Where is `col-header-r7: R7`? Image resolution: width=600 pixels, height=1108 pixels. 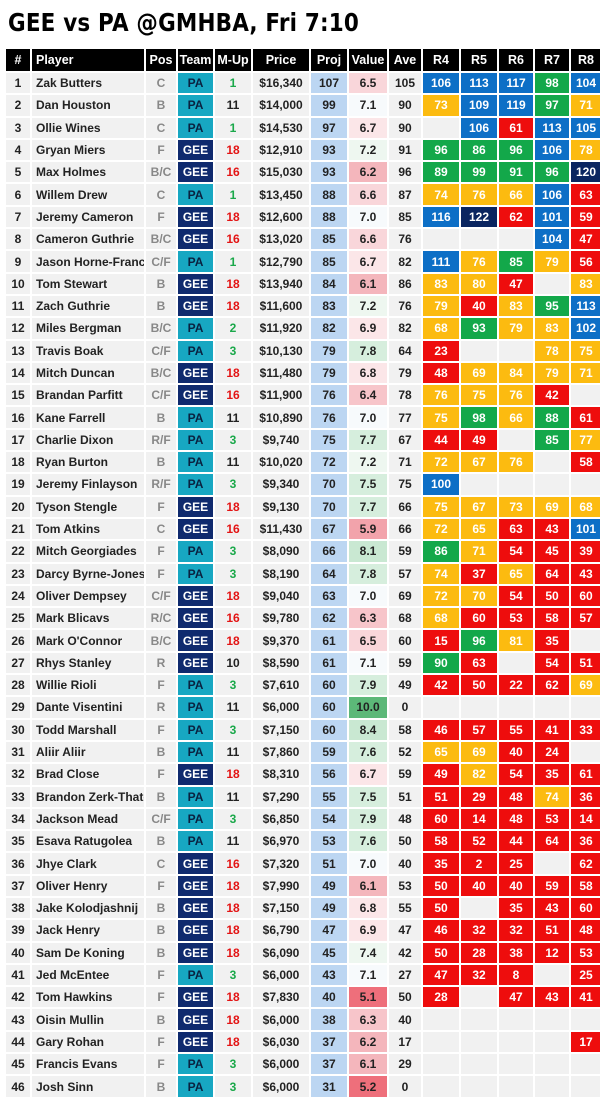
col-header-r7: R7 is located at coordinates (552, 60).